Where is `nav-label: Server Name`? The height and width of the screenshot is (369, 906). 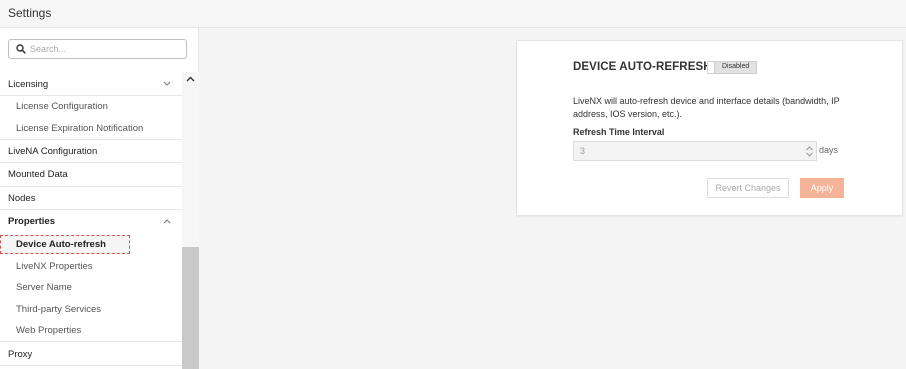 nav-label: Server Name is located at coordinates (44, 287).